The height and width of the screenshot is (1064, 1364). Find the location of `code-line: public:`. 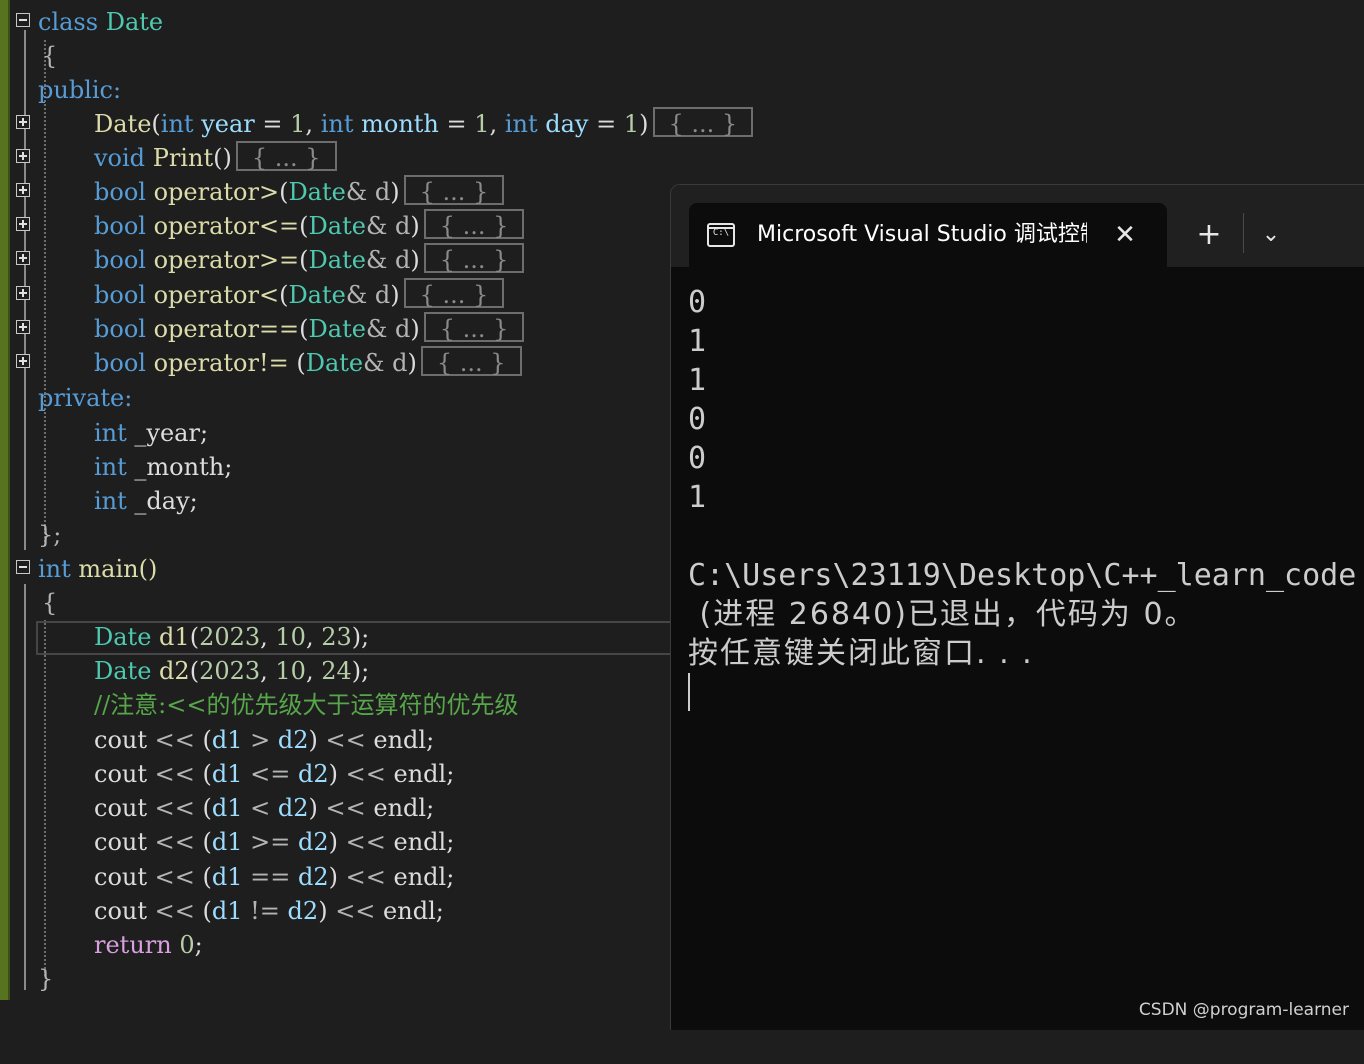

code-line: public: is located at coordinates (340, 90).